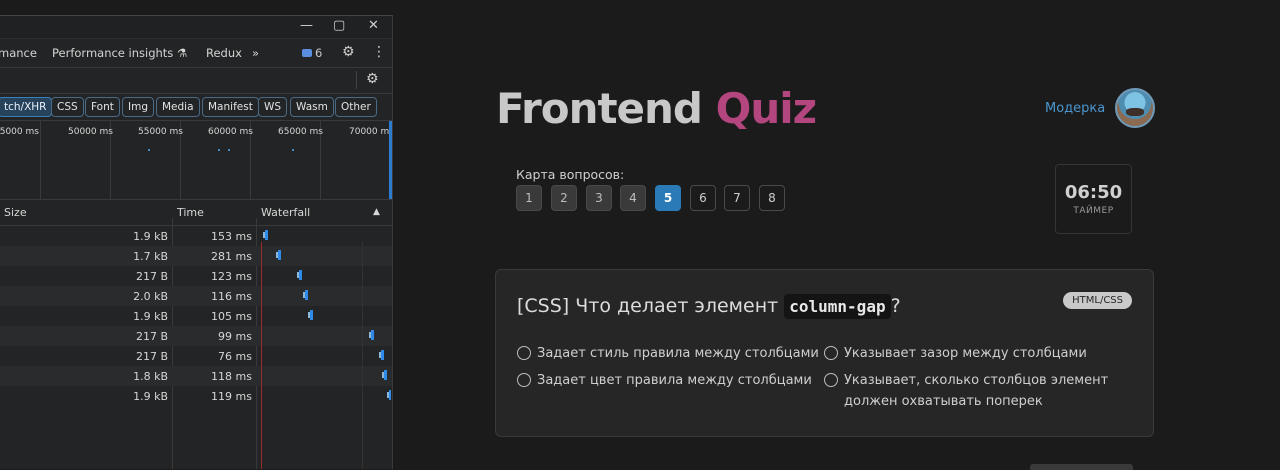 Image resolution: width=1280 pixels, height=470 pixels. What do you see at coordinates (1135, 112) in the screenshot?
I see `avatar-image` at bounding box center [1135, 112].